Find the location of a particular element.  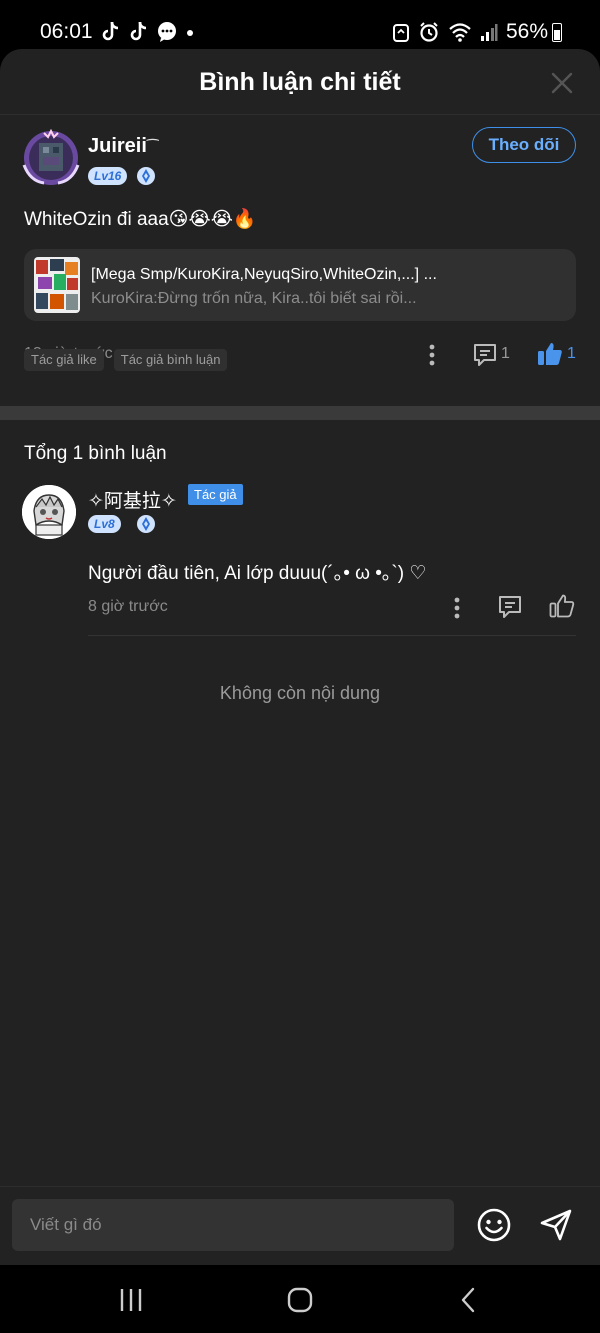

home-icon is located at coordinates (300, 1300).